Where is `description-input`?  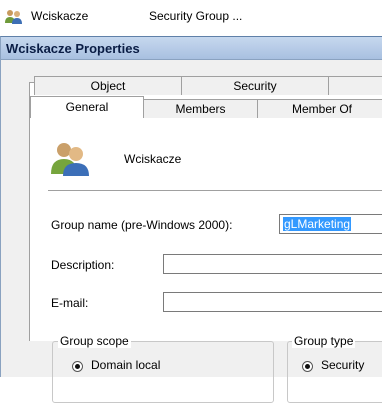
description-input is located at coordinates (272, 264).